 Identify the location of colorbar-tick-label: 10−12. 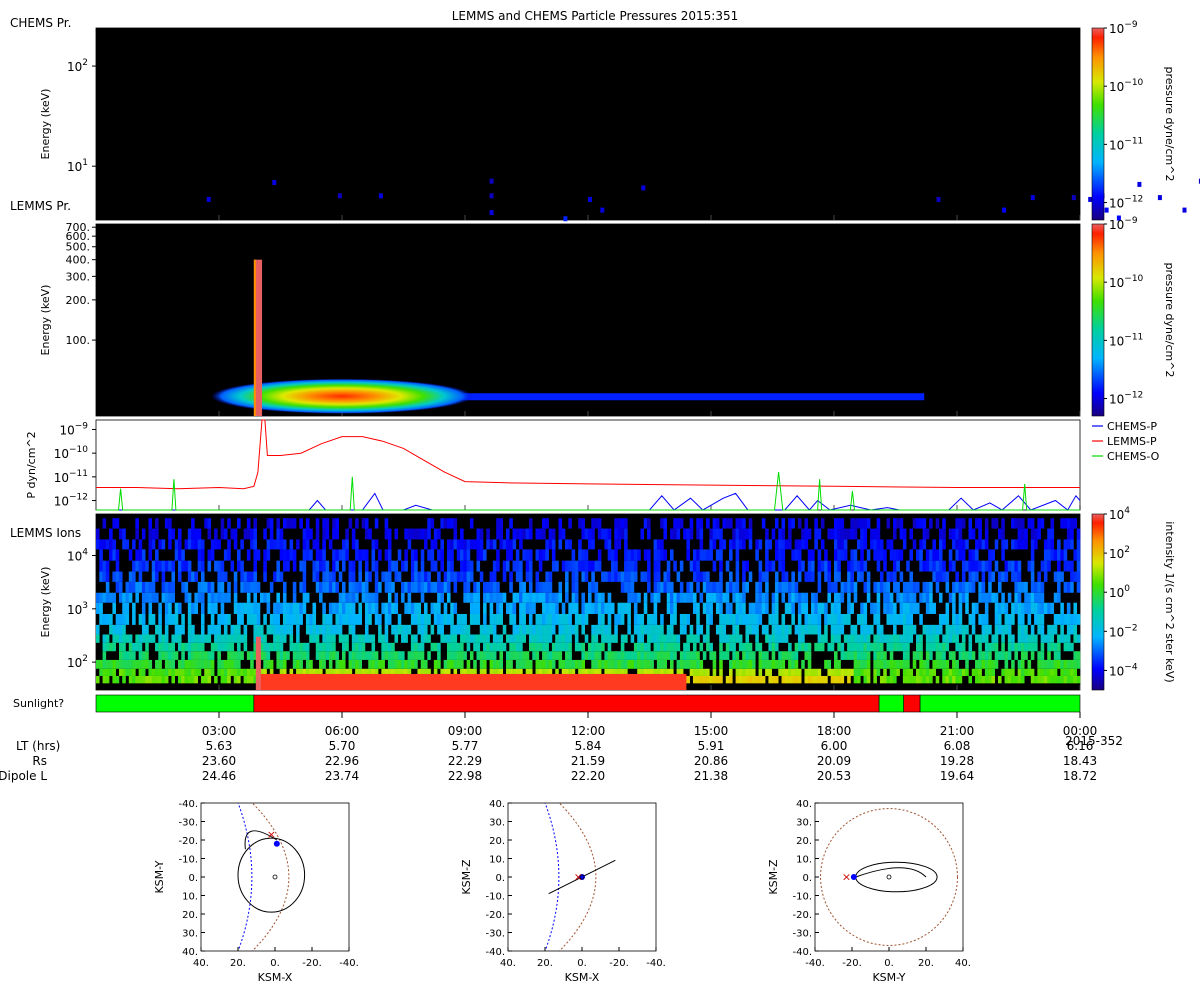
(1126, 203).